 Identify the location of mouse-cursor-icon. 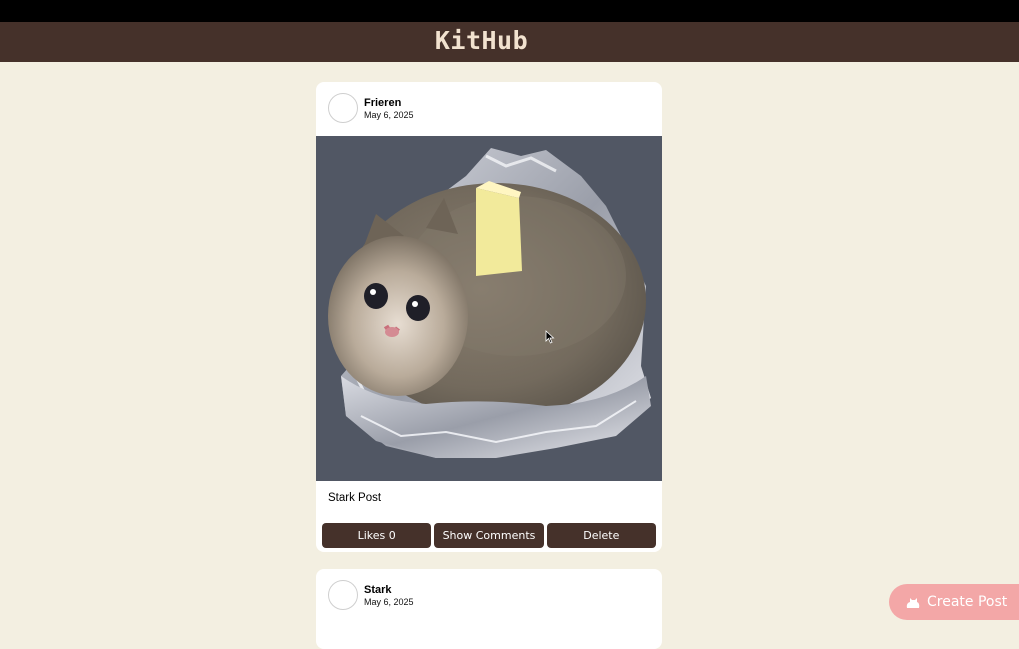
(550, 337).